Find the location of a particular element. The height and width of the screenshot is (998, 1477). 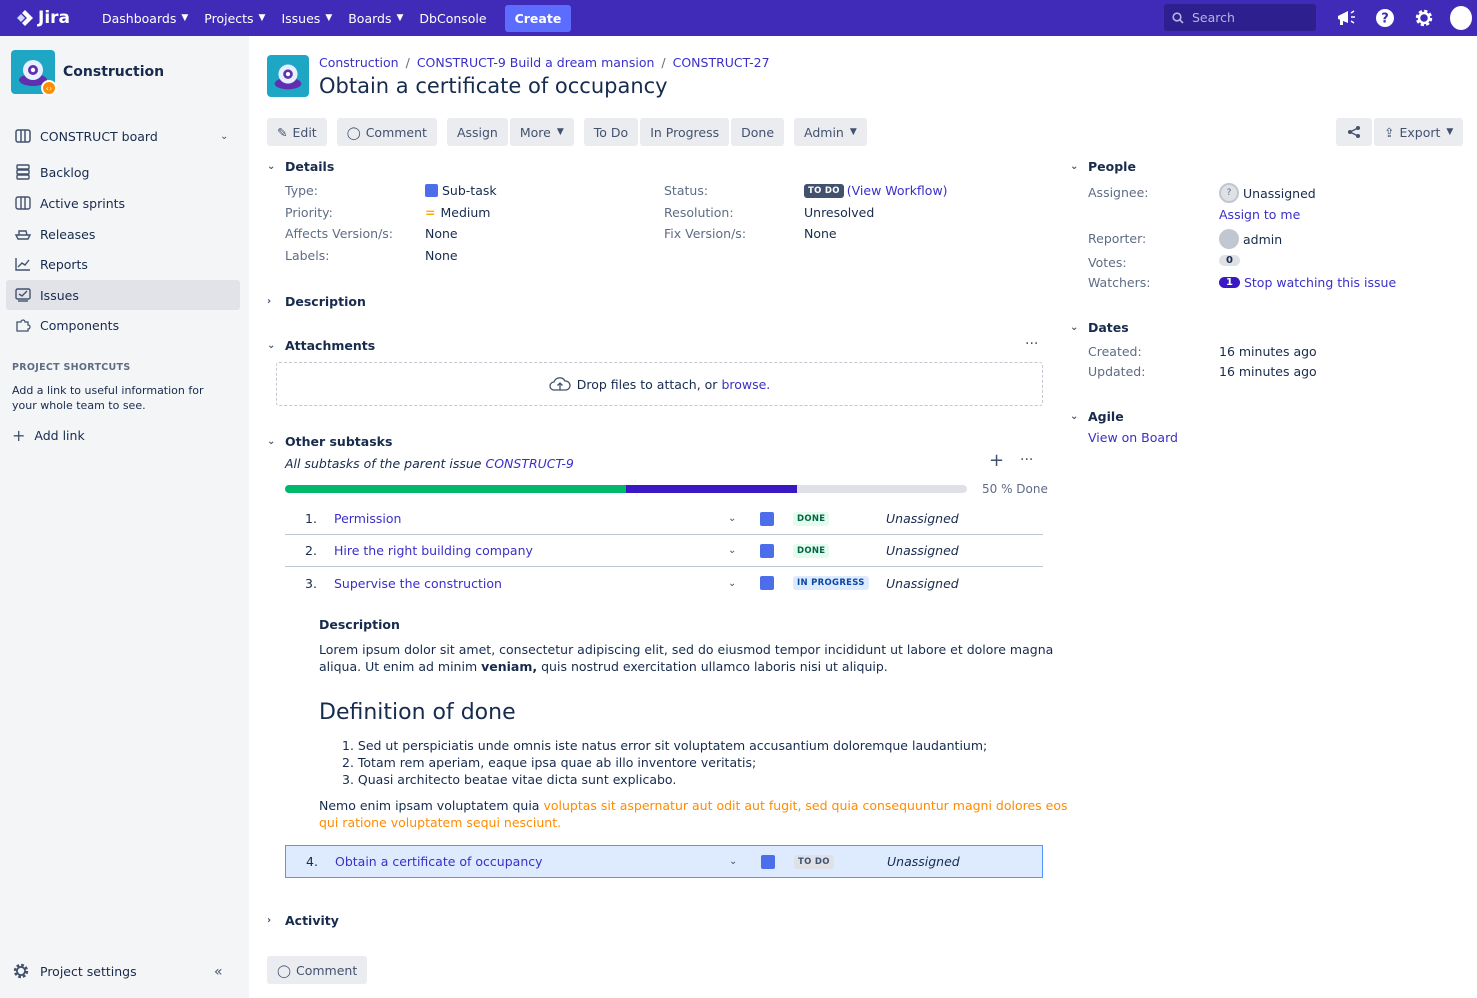

sidebar-board-selector: CONSTRUCT board ⌄ is located at coordinates (123, 136).